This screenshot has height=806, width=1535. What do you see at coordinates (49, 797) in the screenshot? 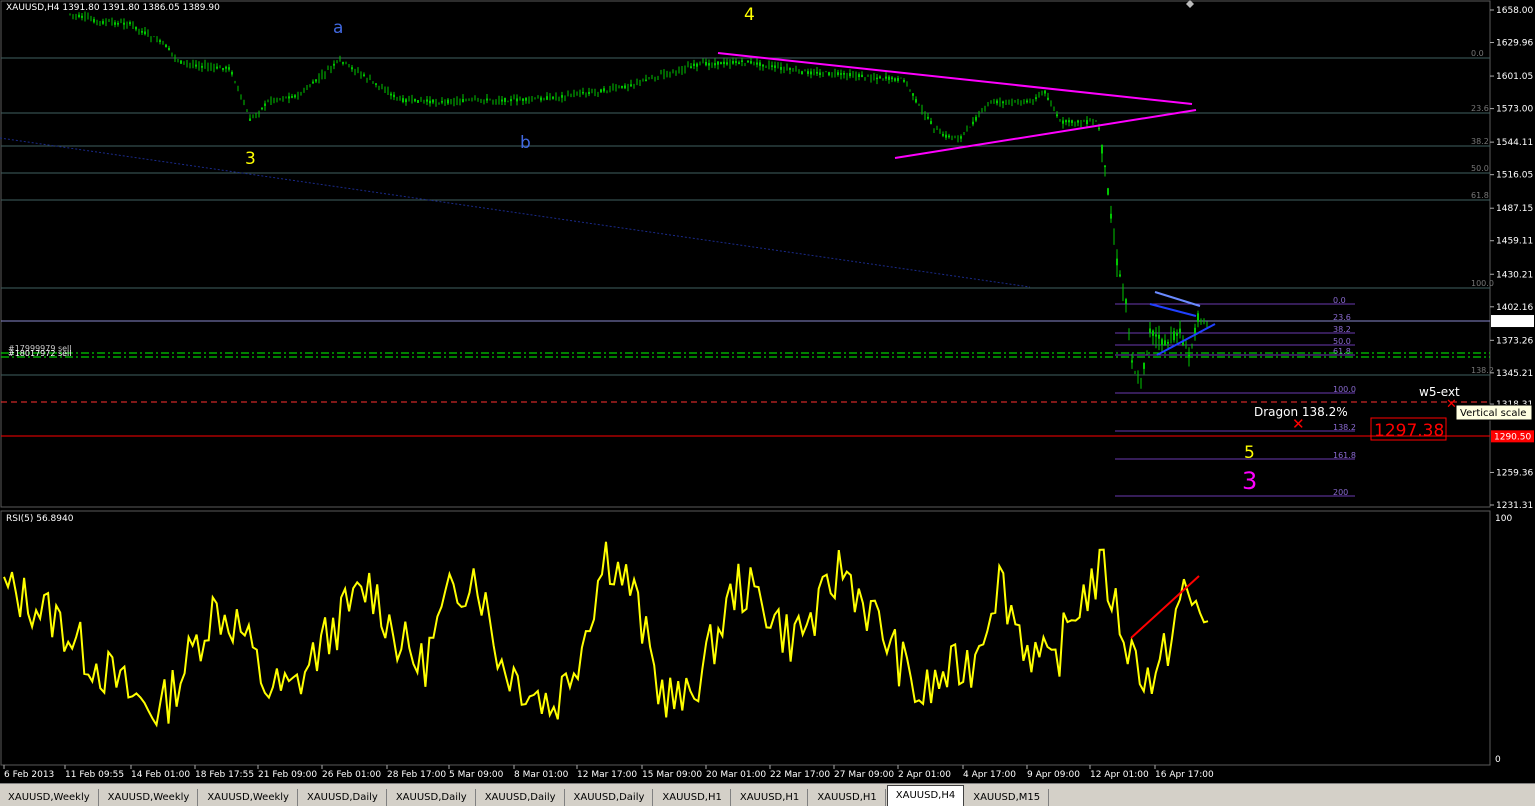
I see `chart-tab-0: XAUUSD,Weekly` at bounding box center [49, 797].